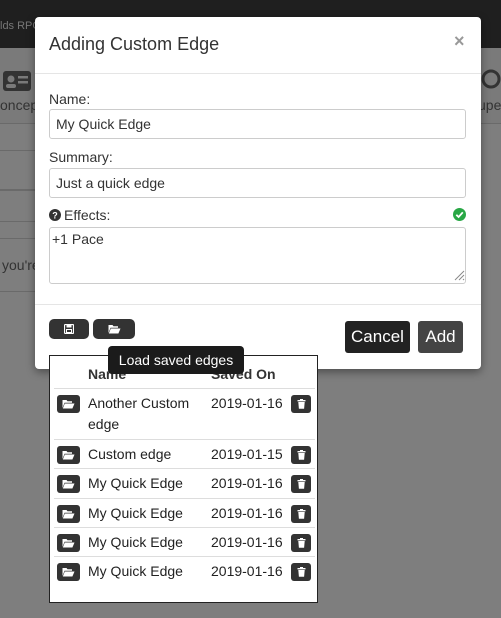 Image resolution: width=501 pixels, height=618 pixels. I want to click on effects-field: +1 Pace, so click(257, 255).